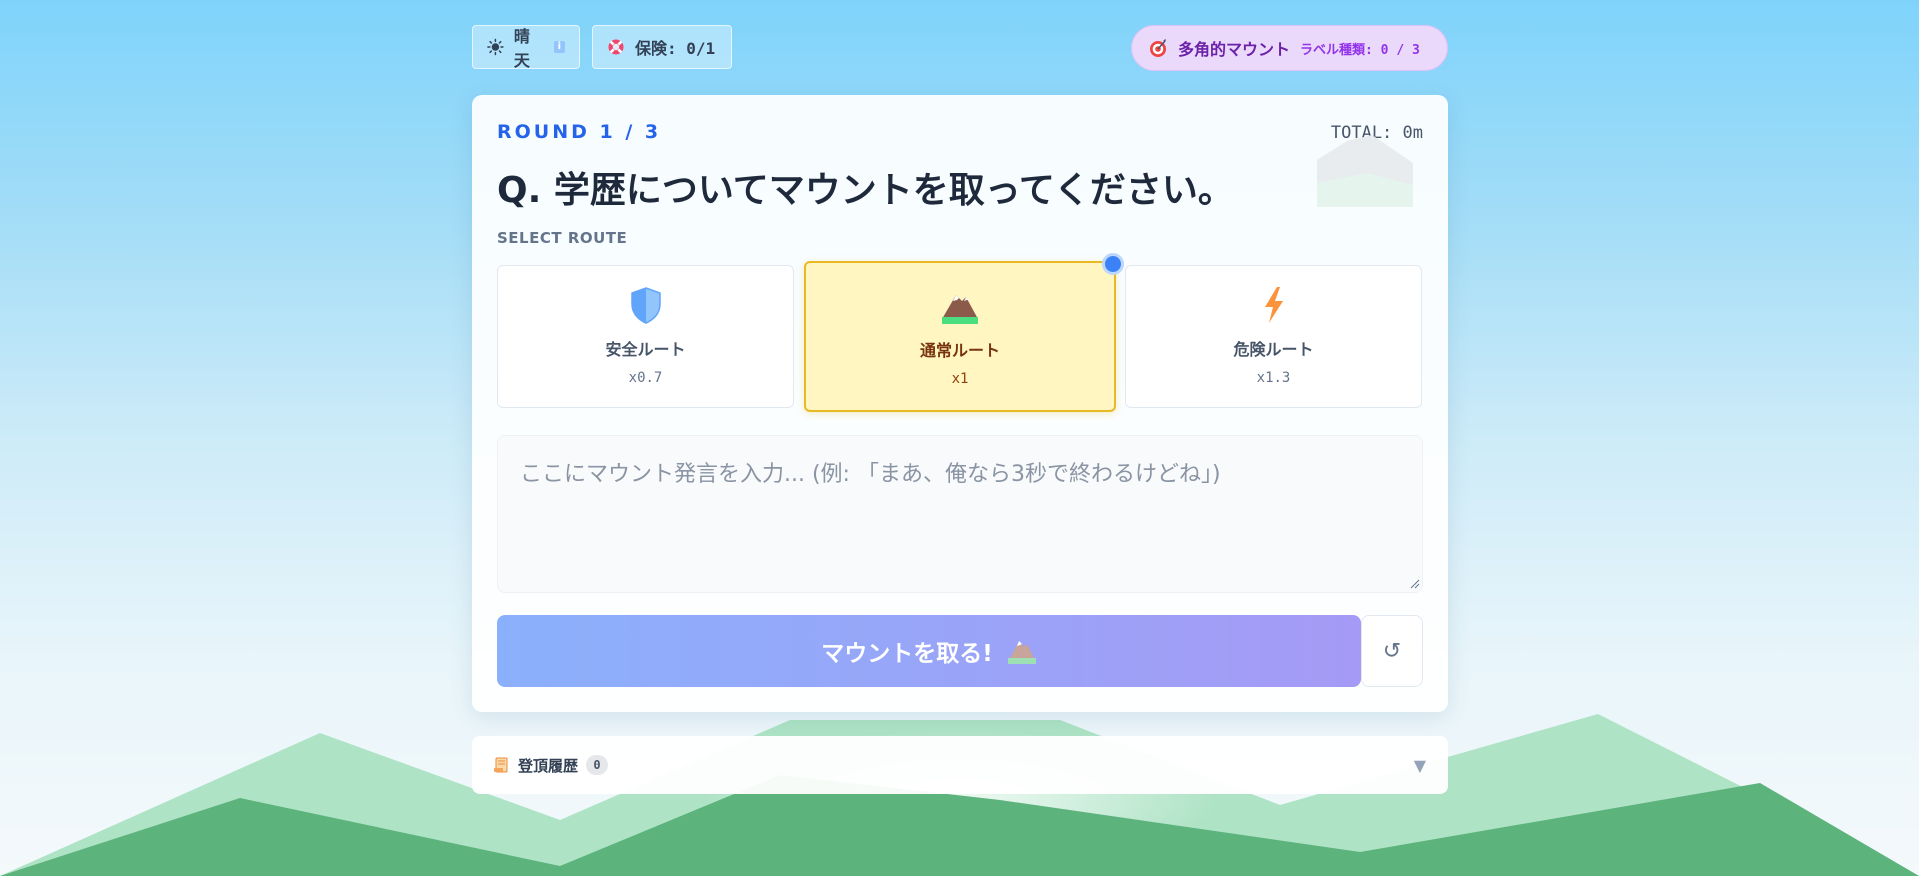 Image resolution: width=1919 pixels, height=876 pixels. Describe the element at coordinates (1273, 378) in the screenshot. I see `route-multiplier: x1.3` at that location.